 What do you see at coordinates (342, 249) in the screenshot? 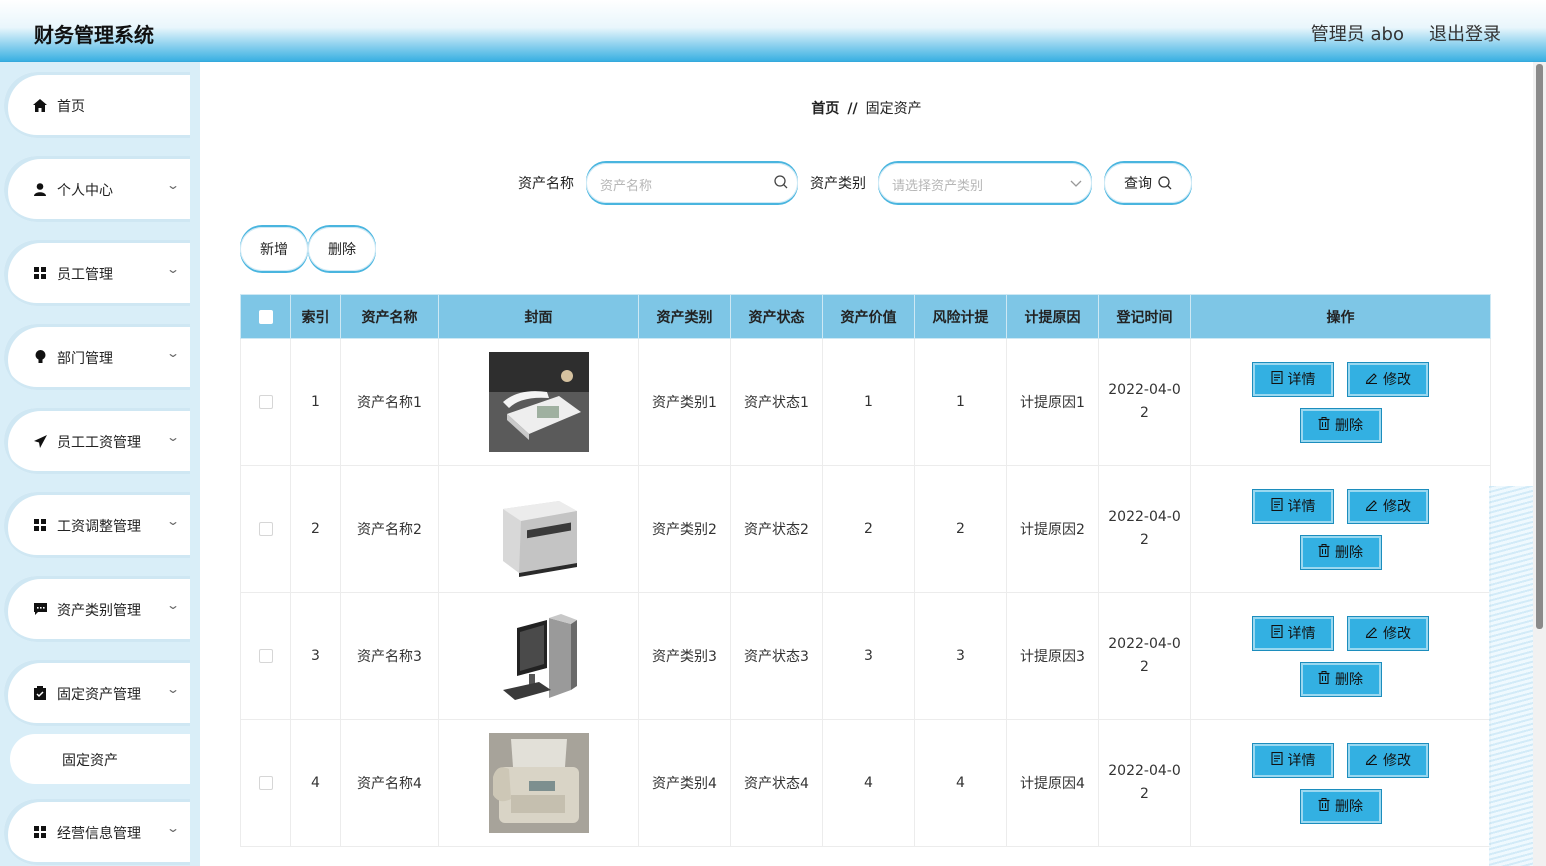
I see `batch-delete-button: 删除` at bounding box center [342, 249].